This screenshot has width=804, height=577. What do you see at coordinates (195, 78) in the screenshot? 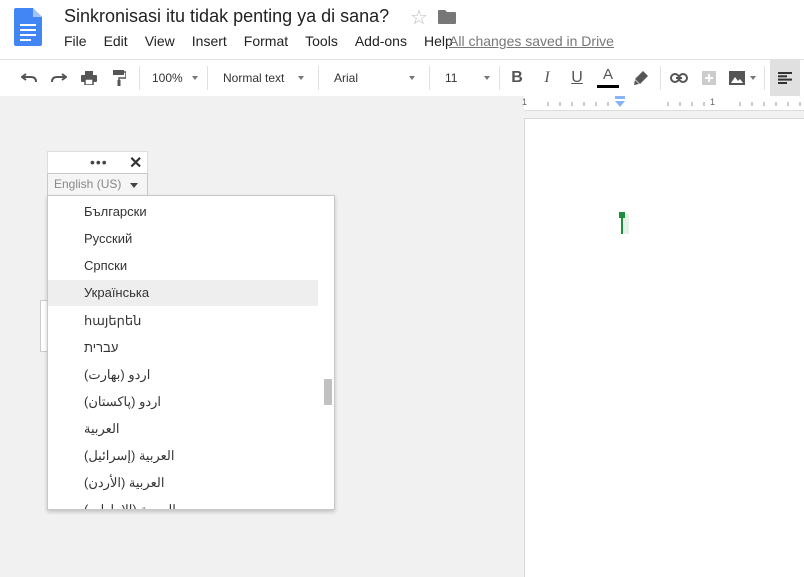
I see `zoom-chevron-down-icon` at bounding box center [195, 78].